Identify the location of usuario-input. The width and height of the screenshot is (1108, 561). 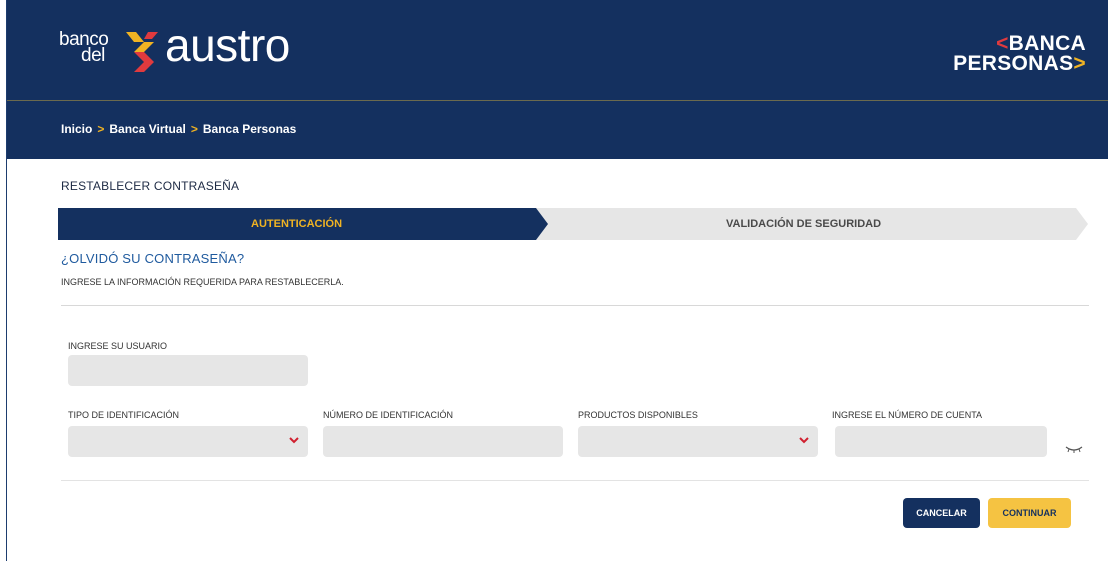
(188, 370).